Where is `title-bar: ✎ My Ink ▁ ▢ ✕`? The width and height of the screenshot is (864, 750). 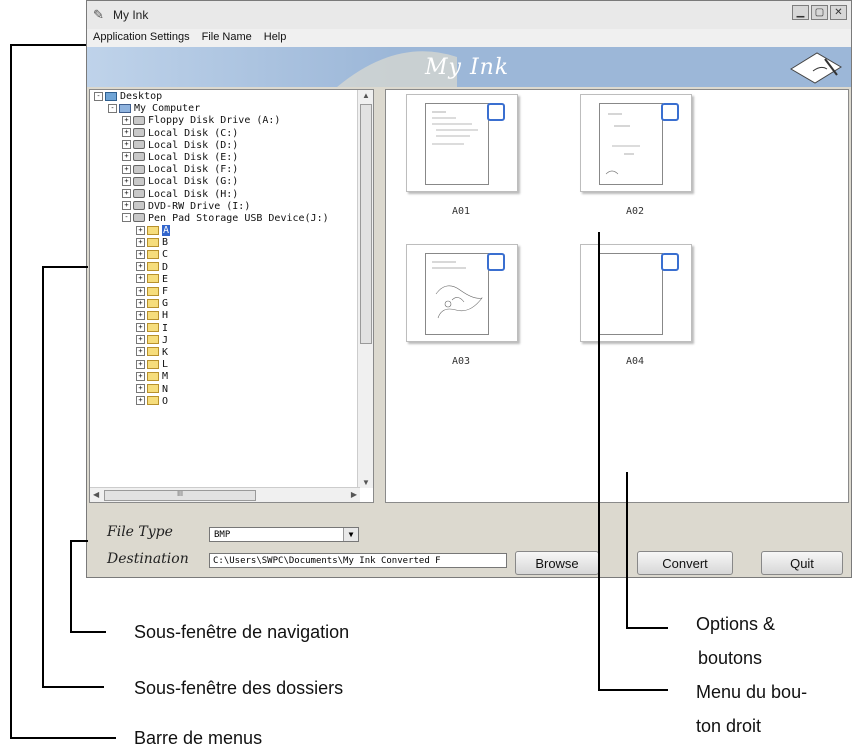 title-bar: ✎ My Ink ▁ ▢ ✕ is located at coordinates (469, 15).